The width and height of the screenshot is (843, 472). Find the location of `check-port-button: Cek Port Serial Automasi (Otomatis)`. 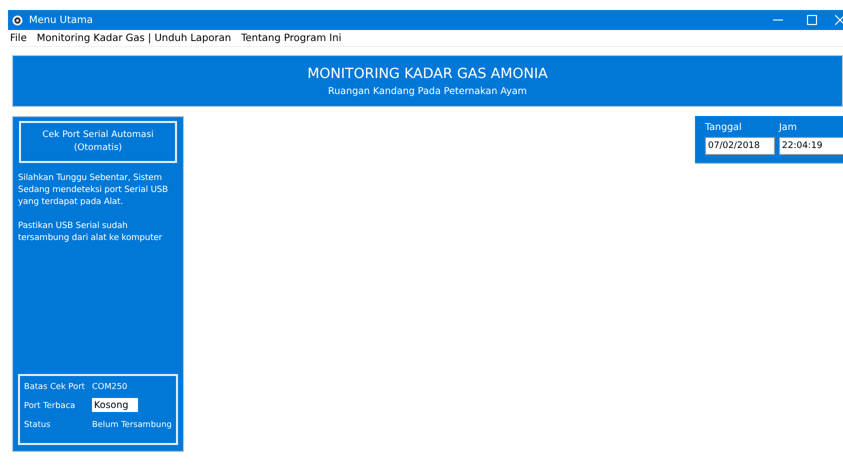

check-port-button: Cek Port Serial Automasi (Otomatis) is located at coordinates (98, 142).